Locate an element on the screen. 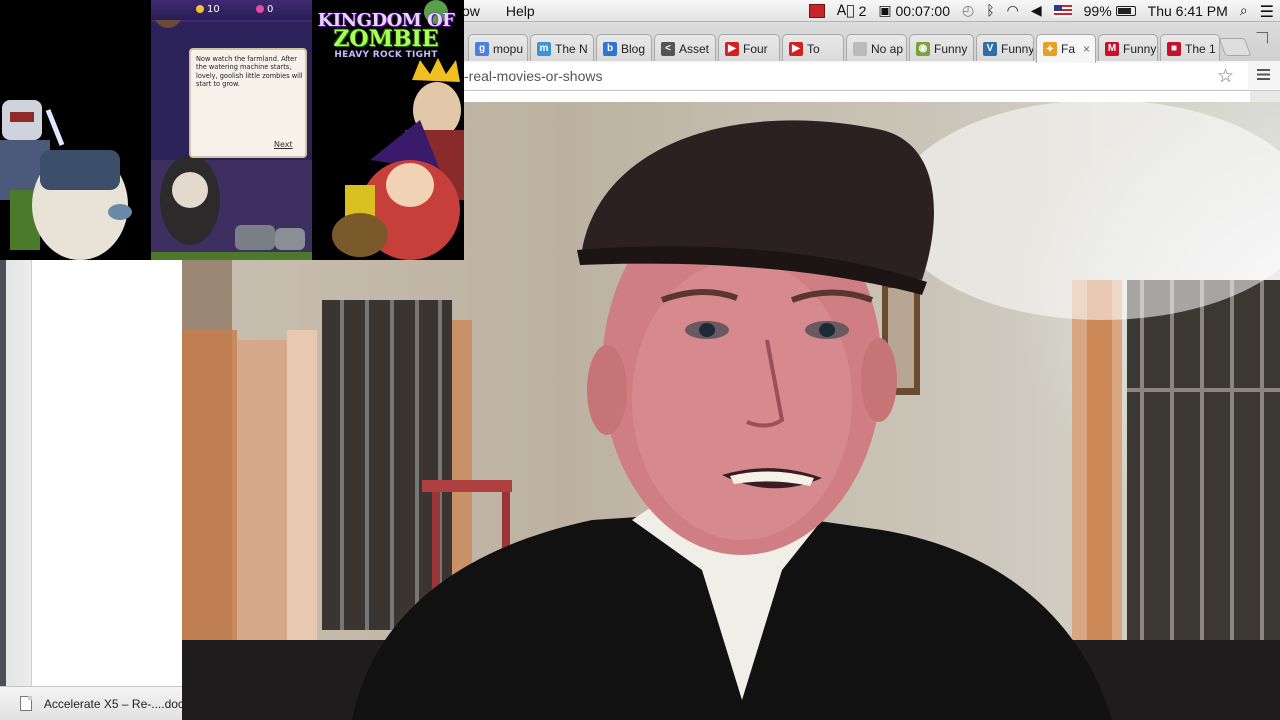 This screenshot has height=720, width=1280. tab-2: m The N is located at coordinates (562, 48).